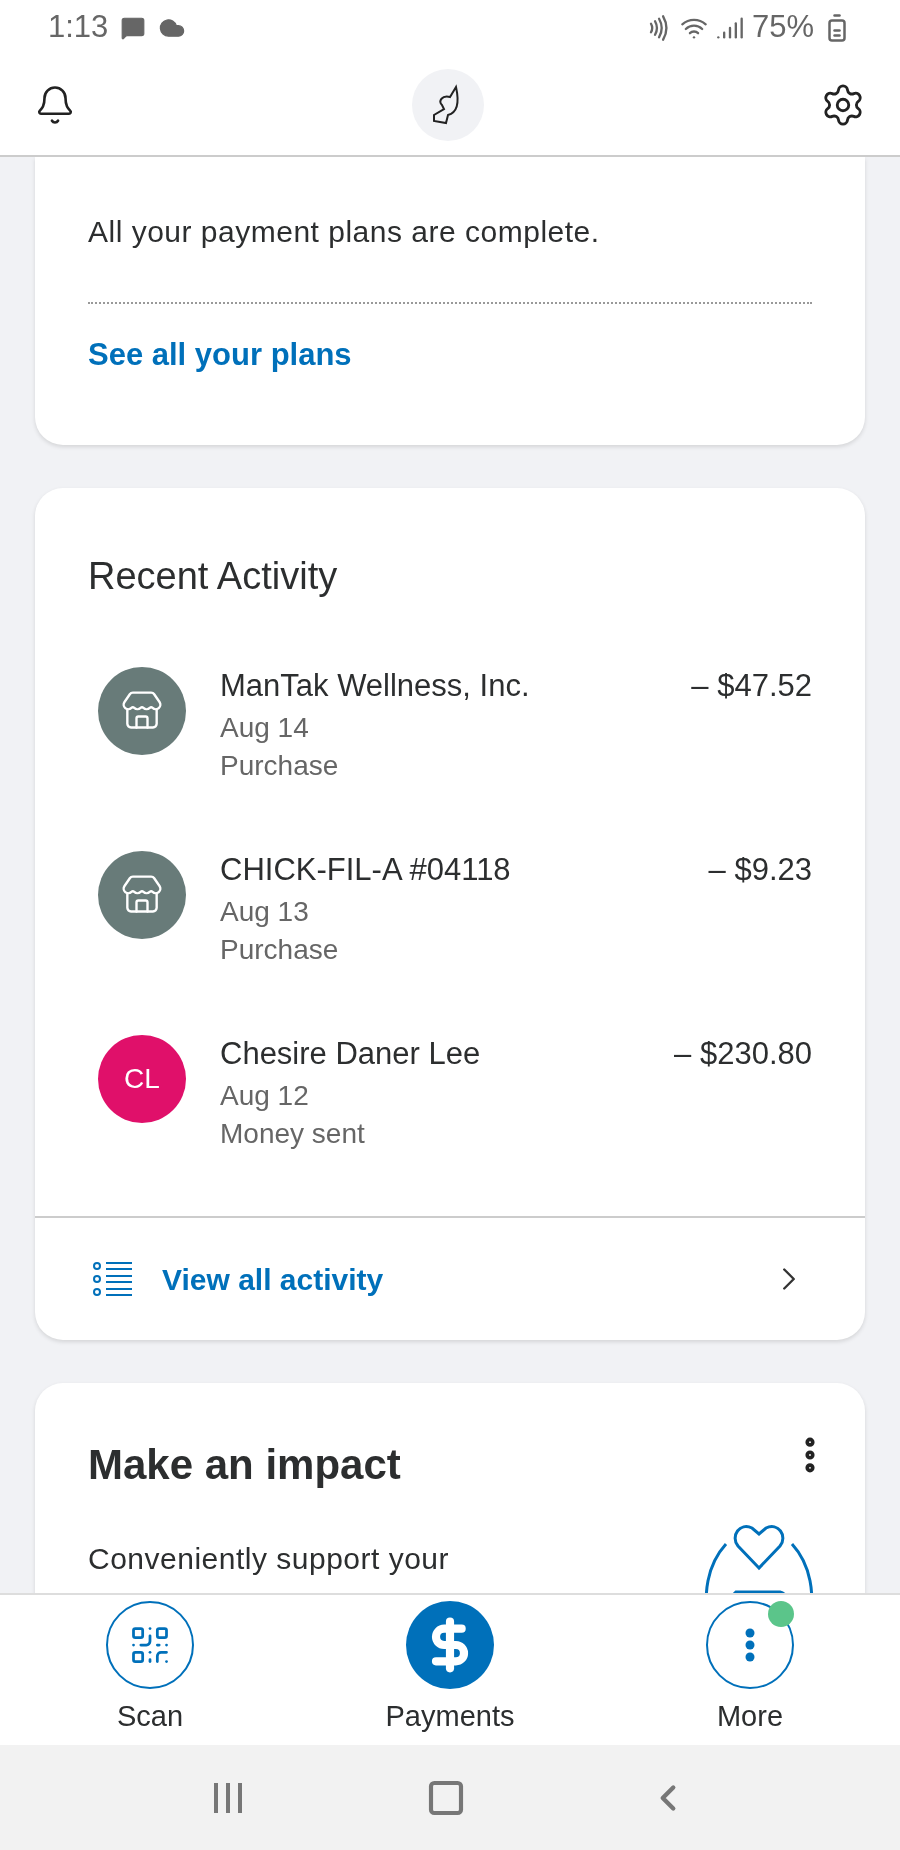 The width and height of the screenshot is (900, 1850). What do you see at coordinates (366, 870) in the screenshot?
I see `payee-name: CHICK-FIL-A #04118` at bounding box center [366, 870].